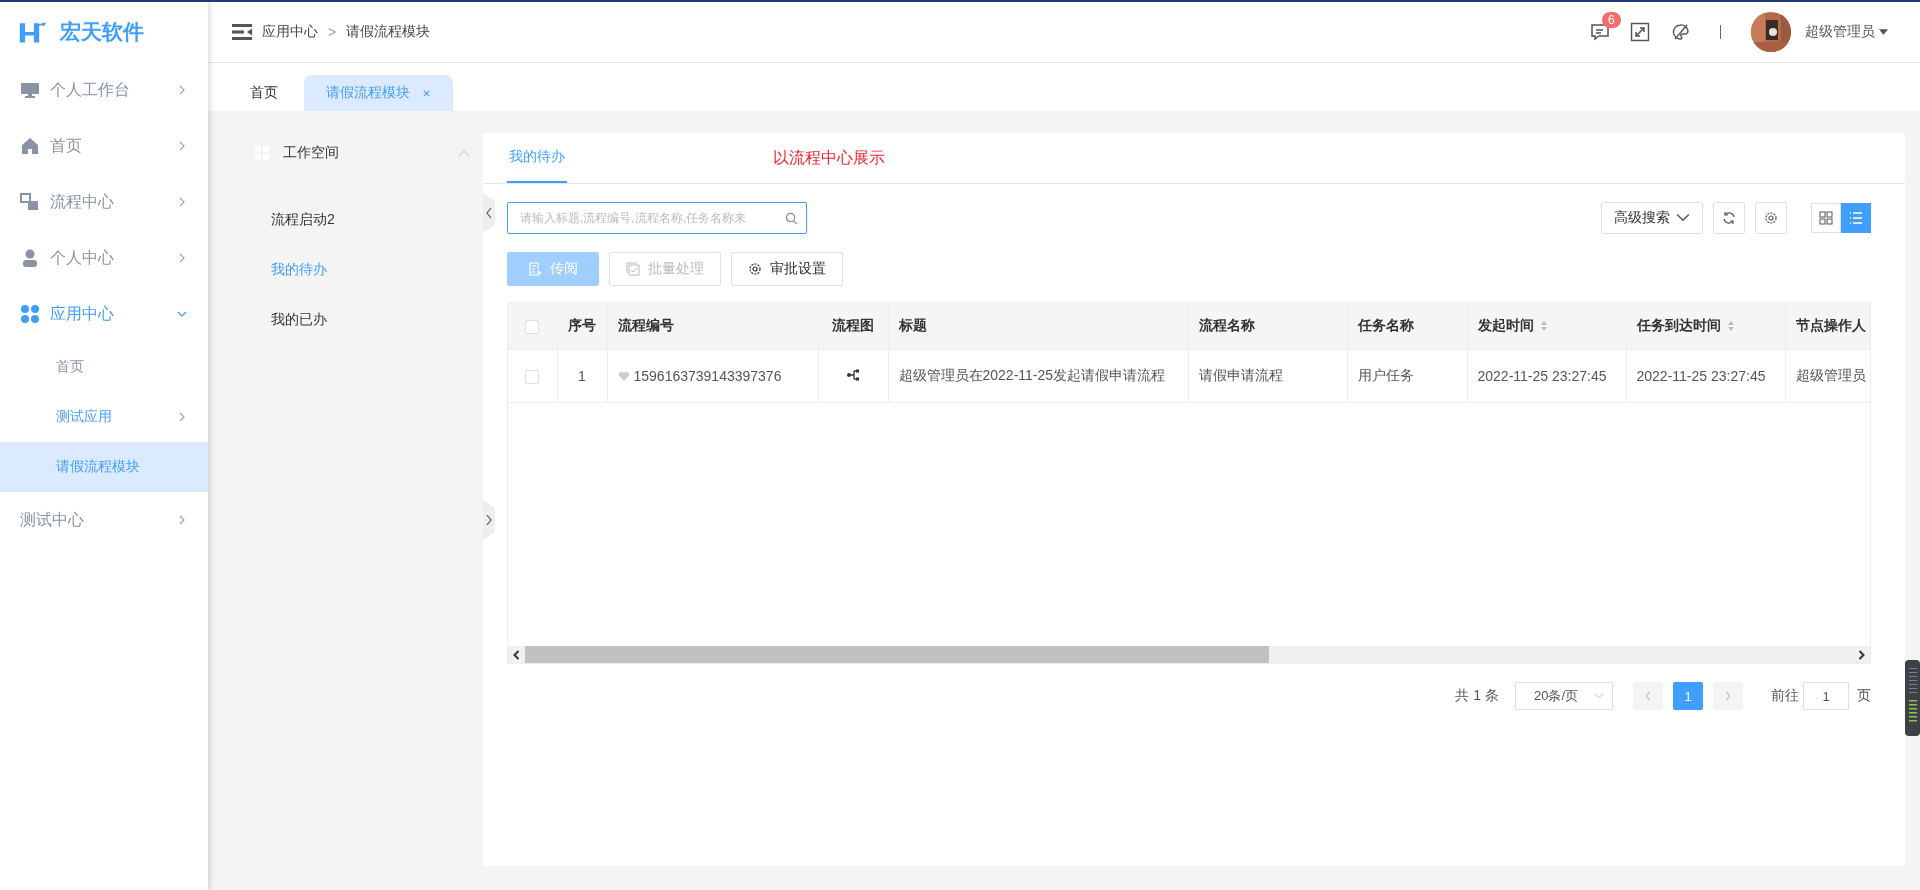 This screenshot has height=890, width=1920. Describe the element at coordinates (30, 146) in the screenshot. I see `home-icon` at that location.